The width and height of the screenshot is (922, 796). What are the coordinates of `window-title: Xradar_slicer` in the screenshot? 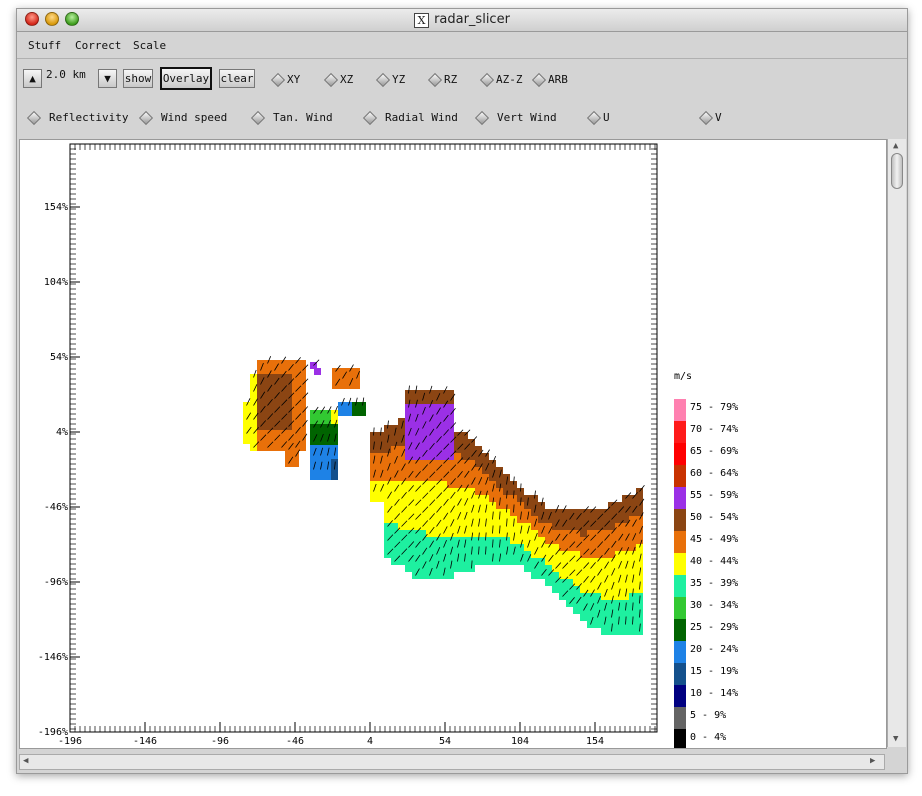 It's located at (462, 20).